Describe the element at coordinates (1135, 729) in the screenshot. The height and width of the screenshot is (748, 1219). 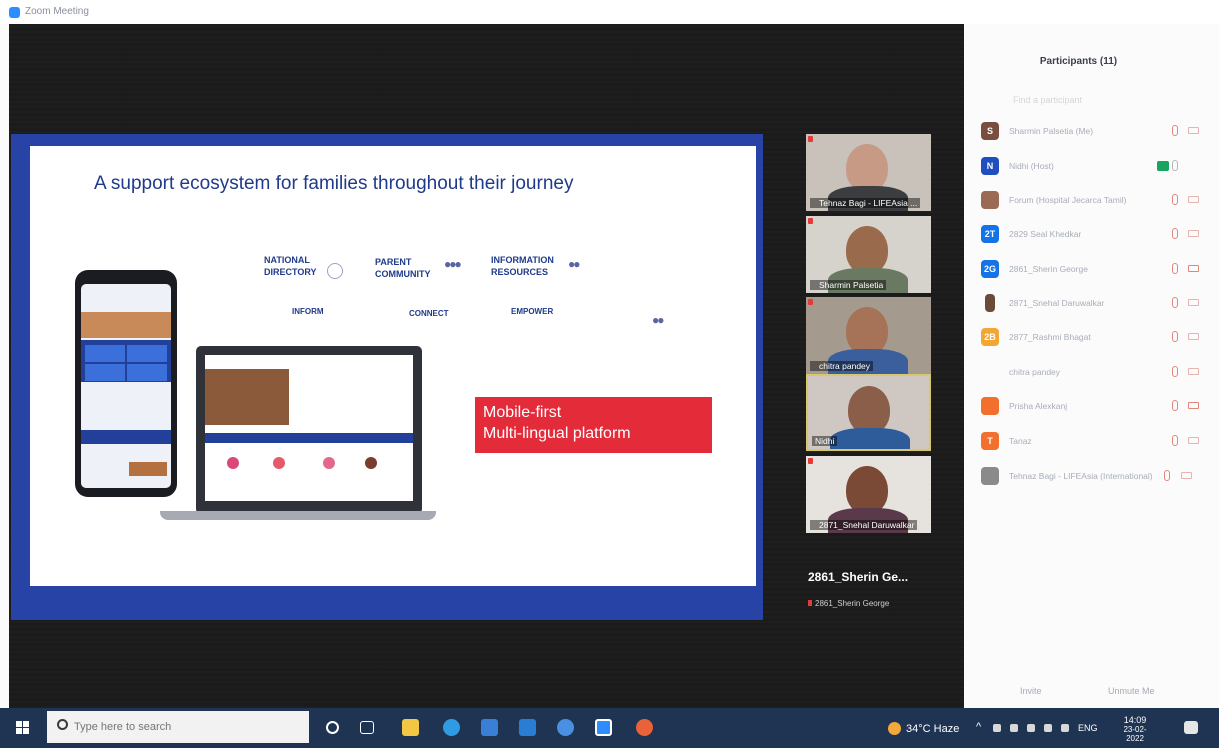
I see `clock: 14:09 23-02-2022` at that location.